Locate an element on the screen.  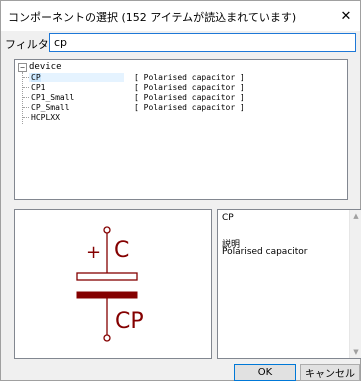
scroll-down-icon: ▼ is located at coordinates (355, 352).